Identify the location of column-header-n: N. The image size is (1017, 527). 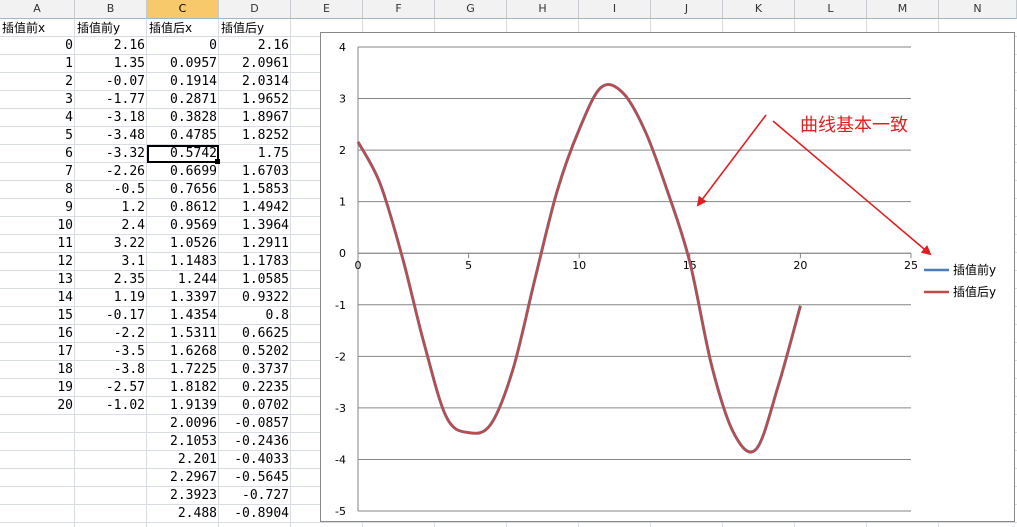
(978, 9).